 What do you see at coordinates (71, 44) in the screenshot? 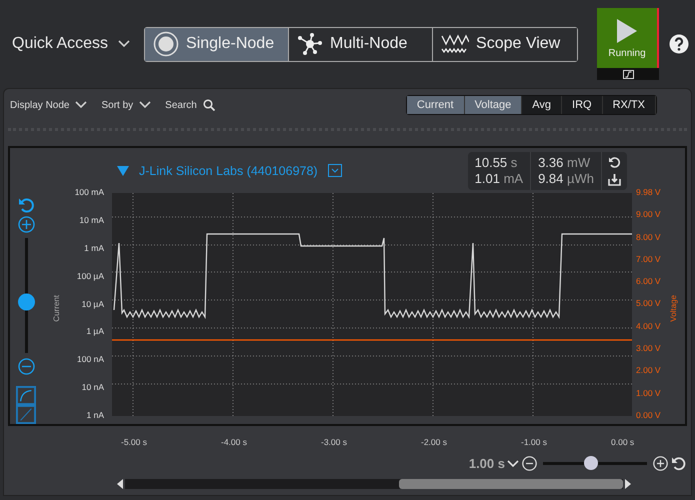
I see `quick-access-dropdown: Quick Access` at bounding box center [71, 44].